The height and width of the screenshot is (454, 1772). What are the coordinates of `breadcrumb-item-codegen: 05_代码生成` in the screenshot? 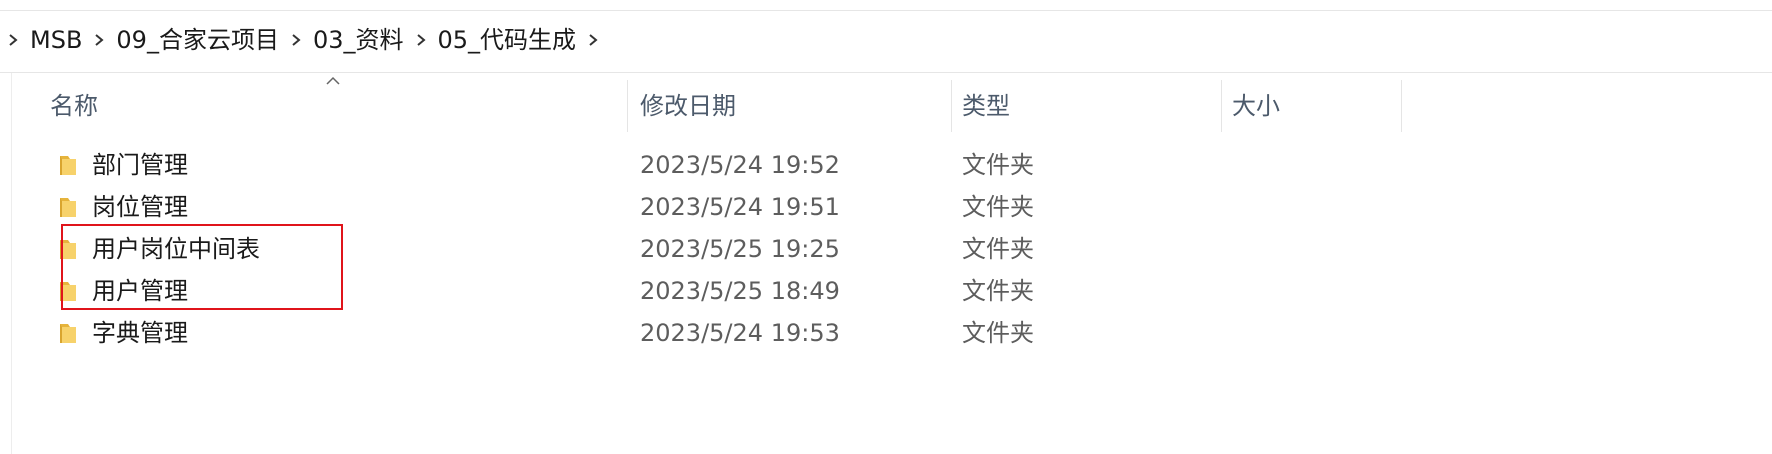 It's located at (507, 40).